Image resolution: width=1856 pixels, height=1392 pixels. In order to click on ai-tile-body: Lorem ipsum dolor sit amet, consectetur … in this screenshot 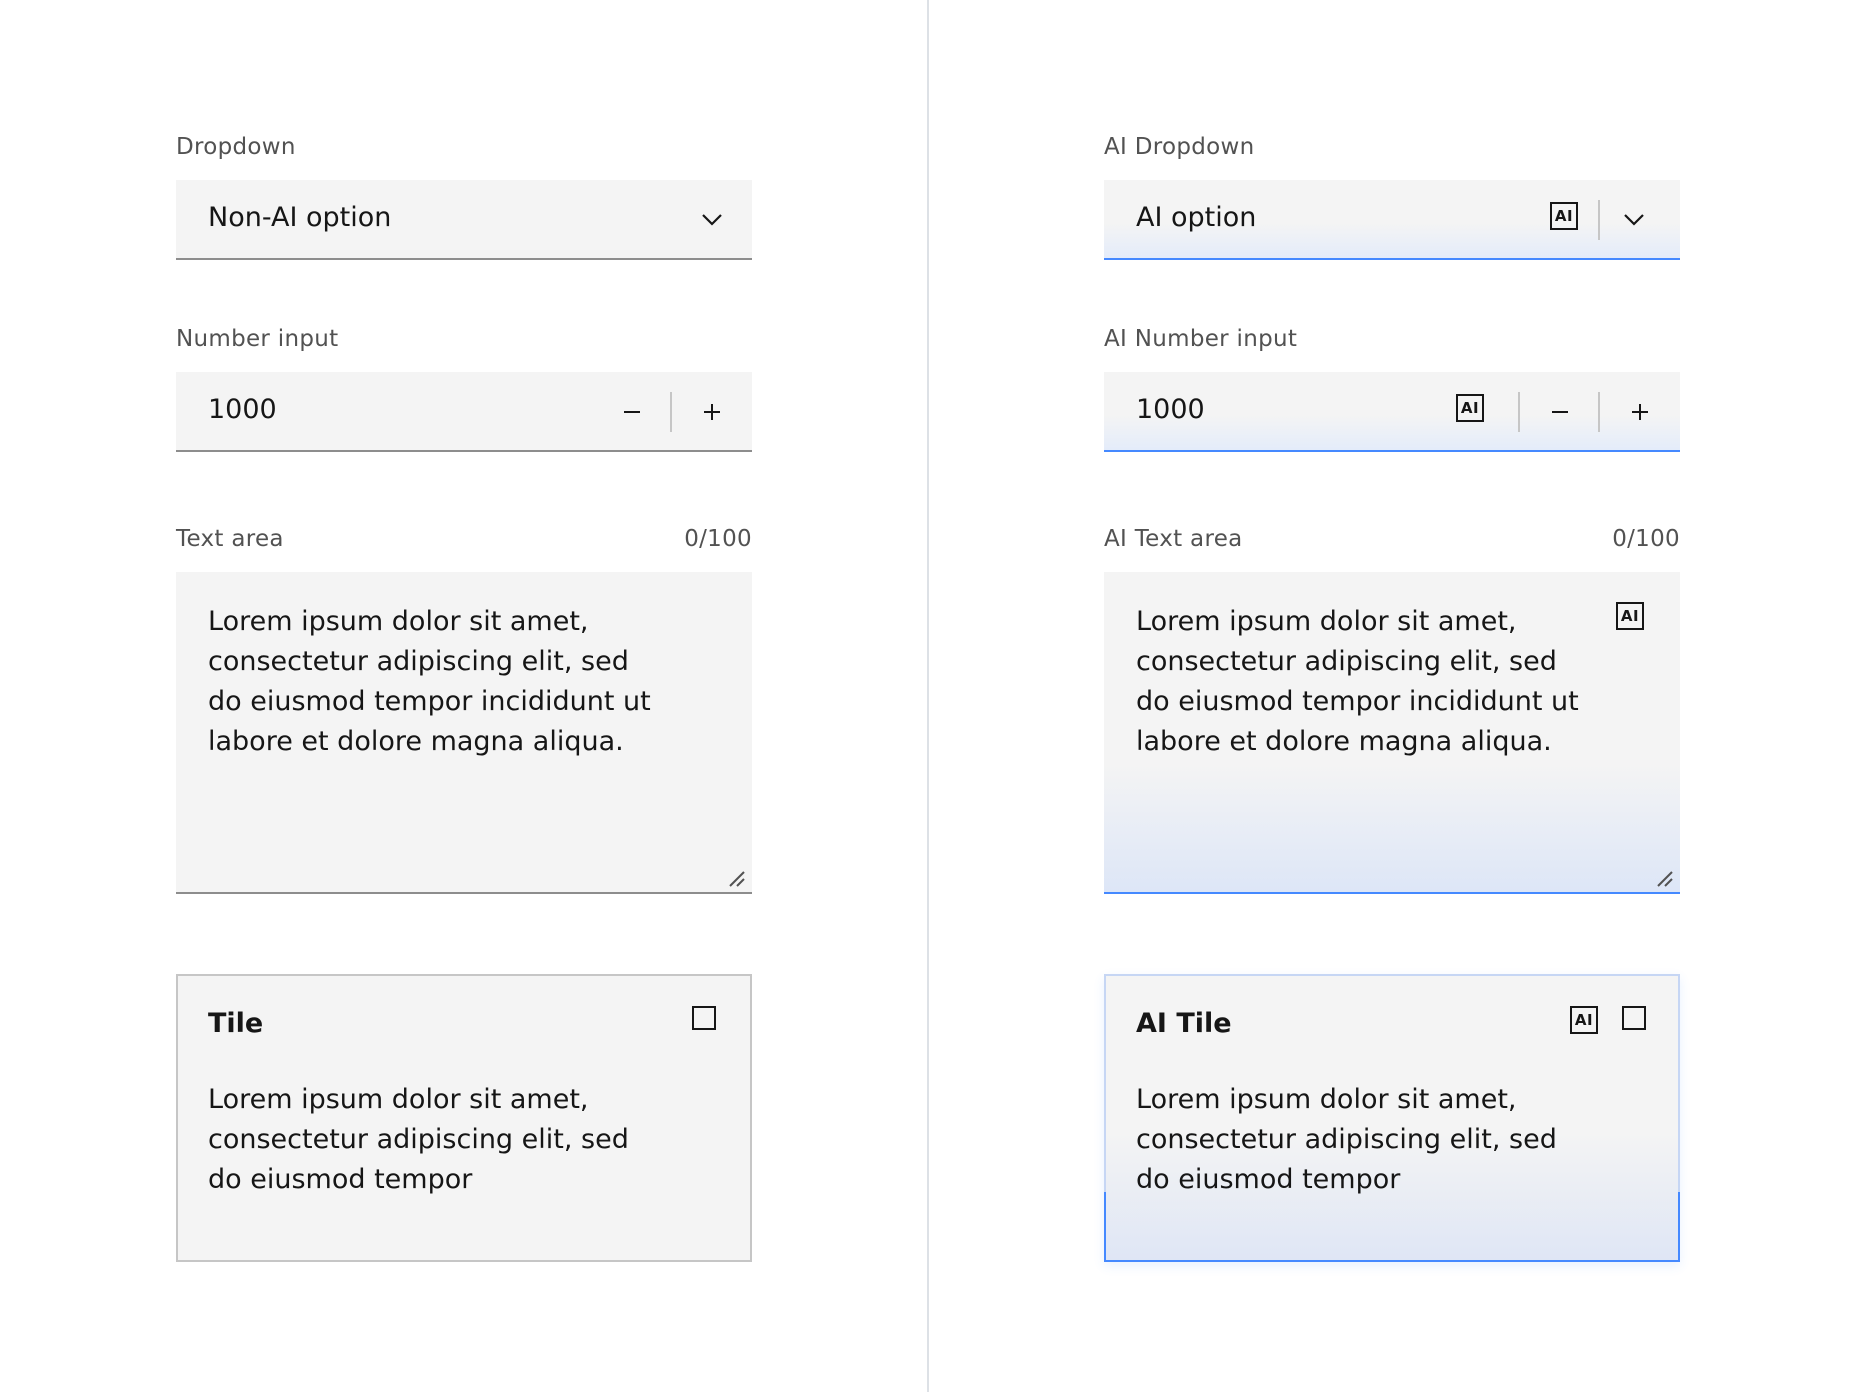, I will do `click(1346, 1139)`.